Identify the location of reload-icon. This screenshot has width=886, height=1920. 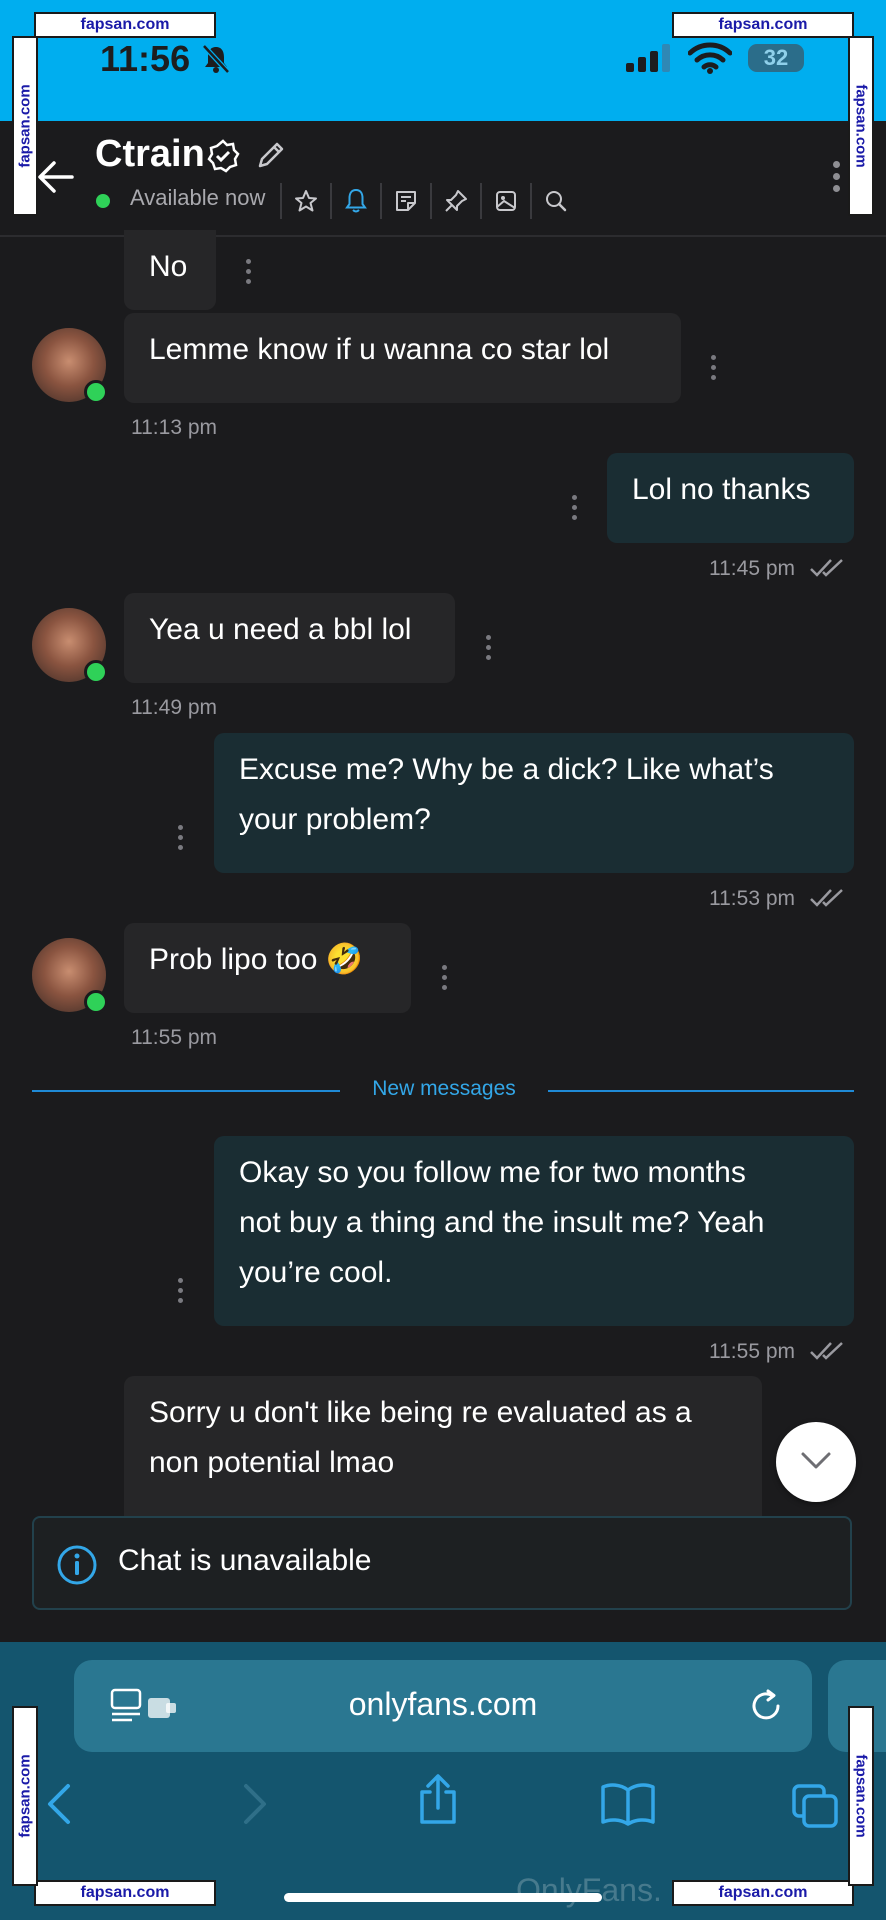
(766, 1706).